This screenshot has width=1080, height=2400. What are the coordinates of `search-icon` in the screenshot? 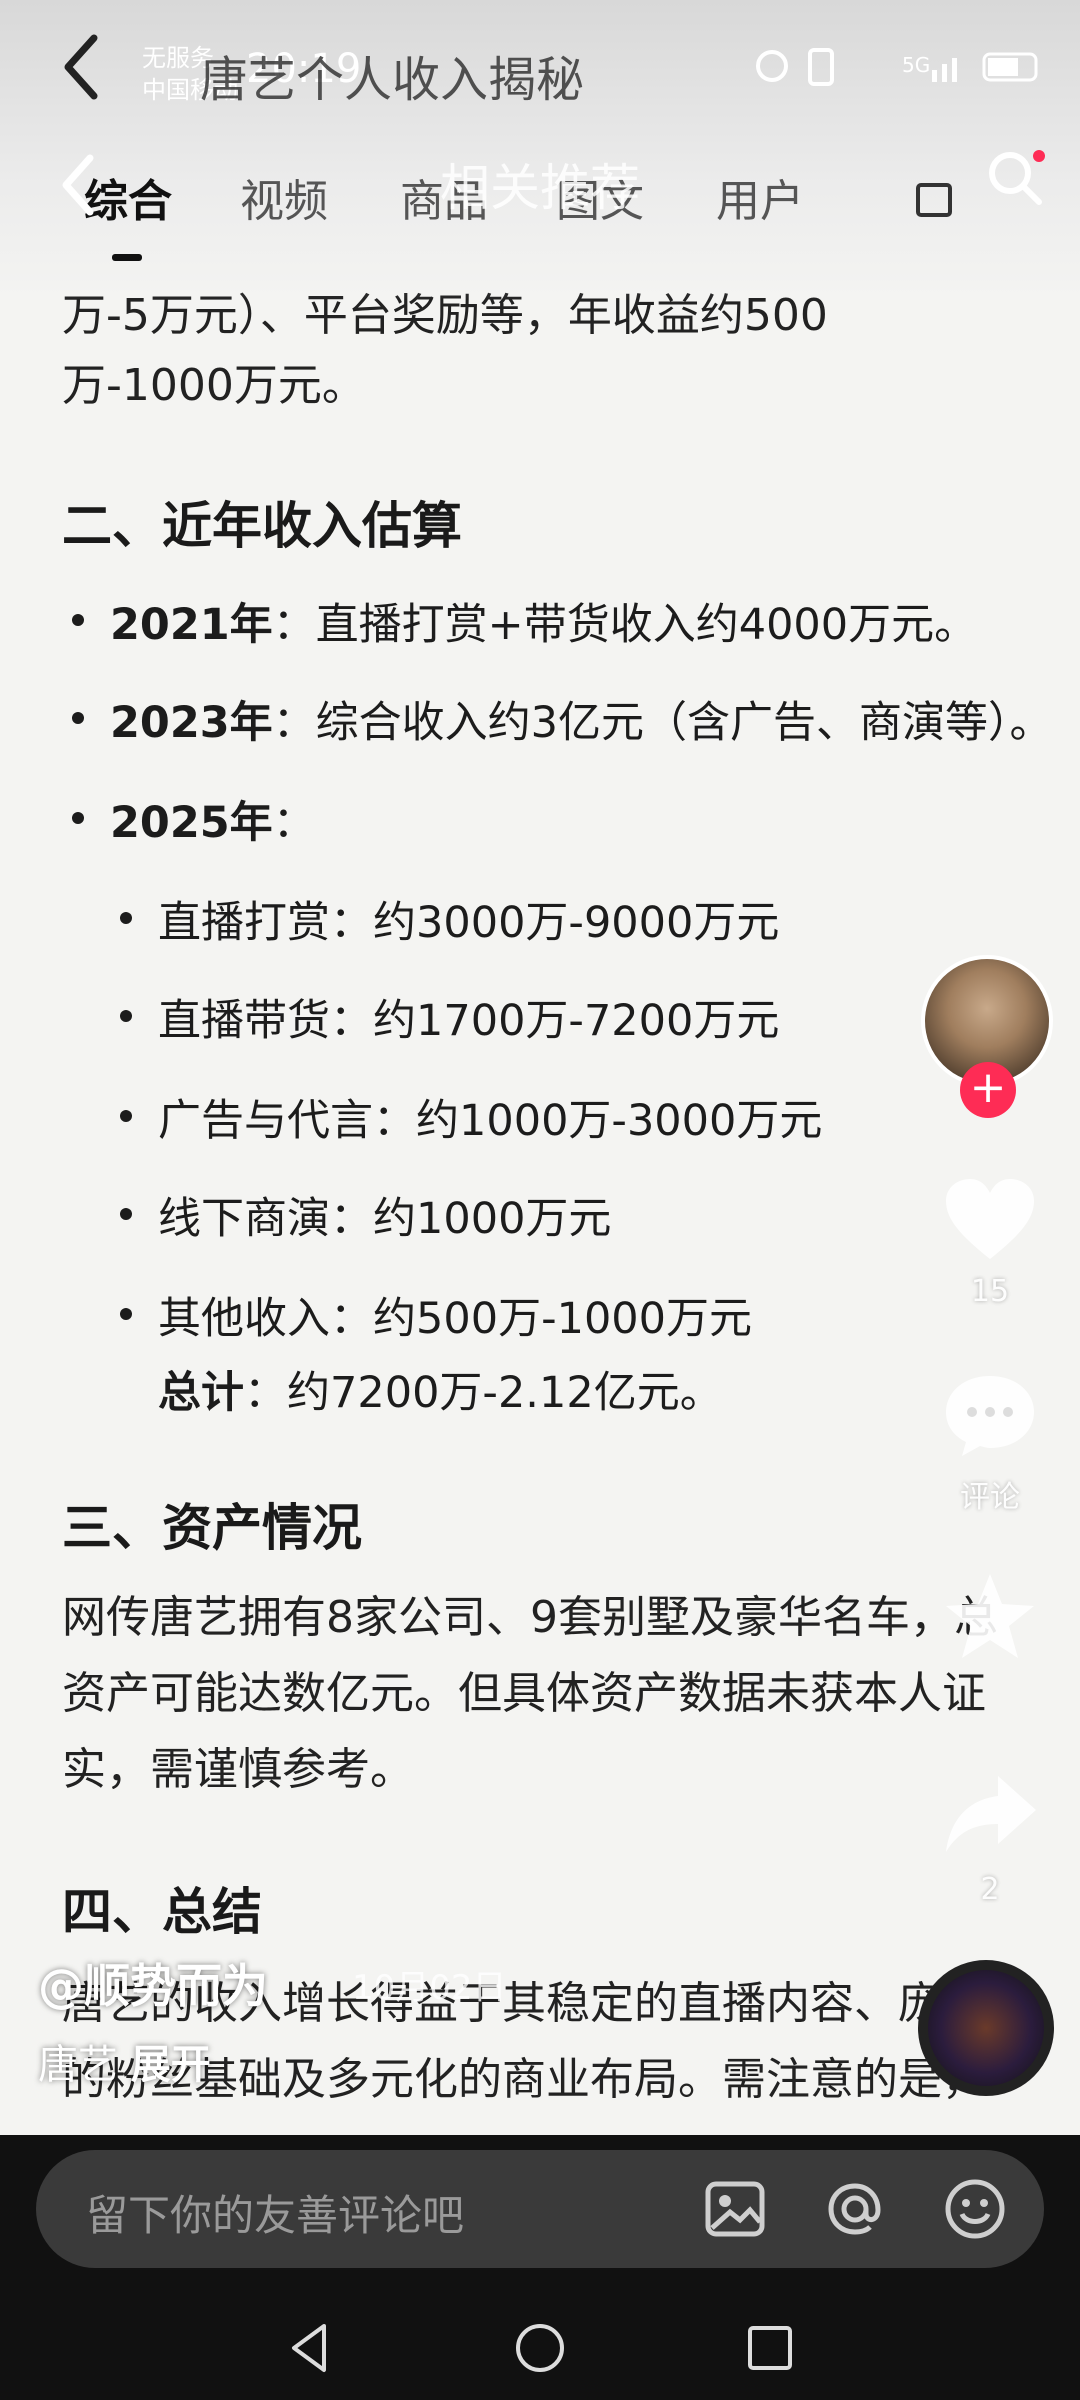 It's located at (1015, 178).